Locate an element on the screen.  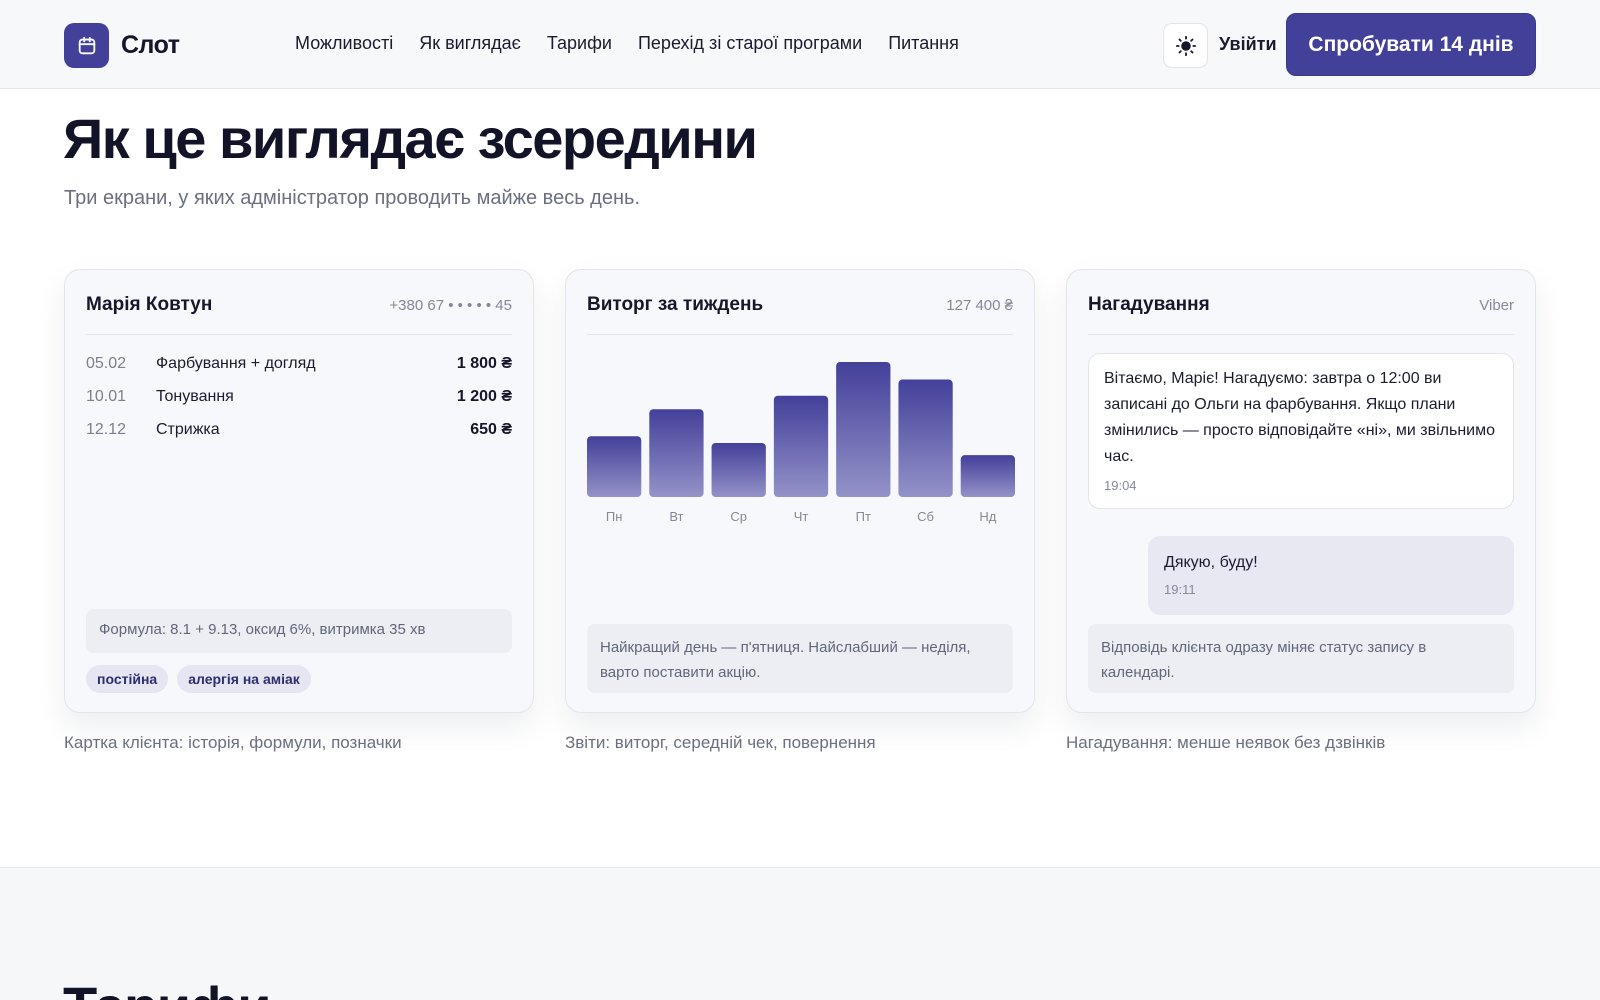
visit-price: 1 200 ₴ is located at coordinates (484, 396).